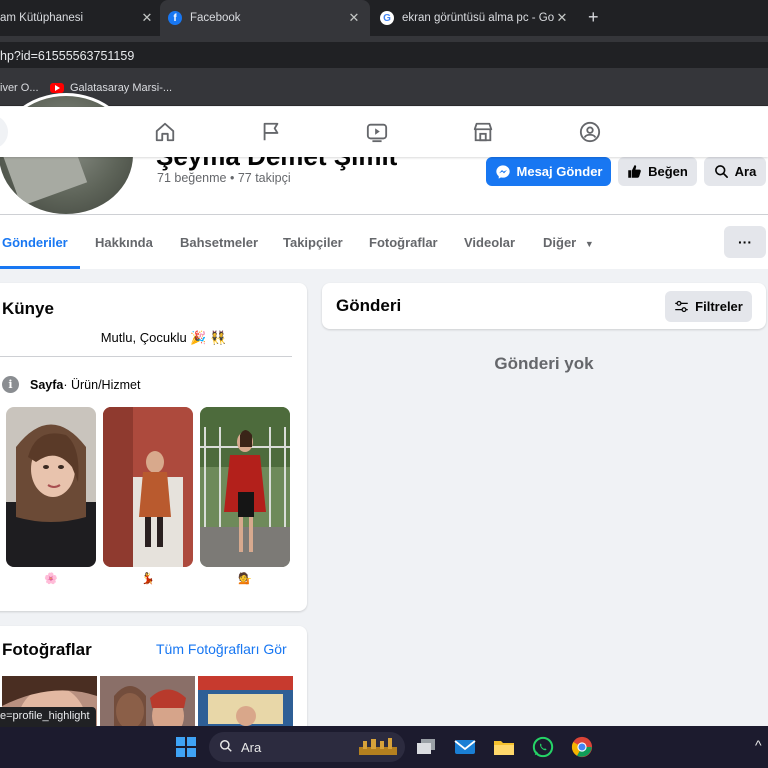 The width and height of the screenshot is (768, 768). I want to click on category-value: · Ürün/Hizmet, so click(102, 384).